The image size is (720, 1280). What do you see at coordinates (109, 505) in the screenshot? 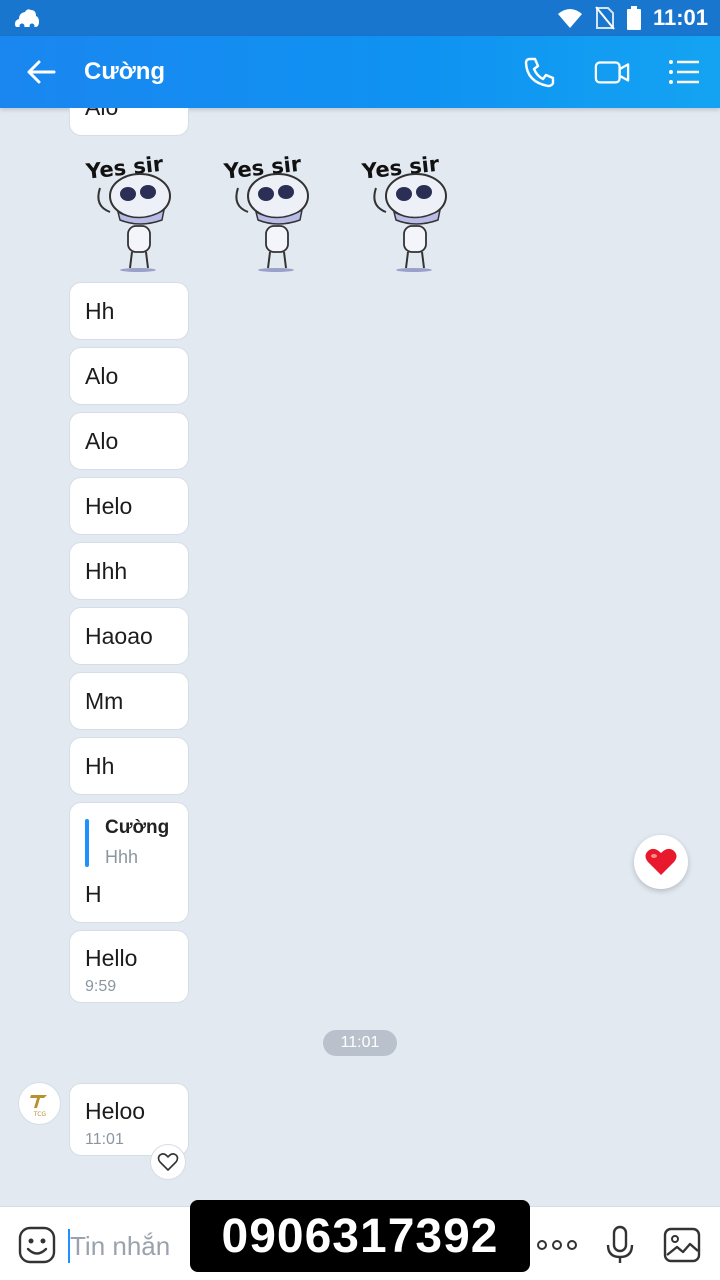
I see `message-text: Helo` at bounding box center [109, 505].